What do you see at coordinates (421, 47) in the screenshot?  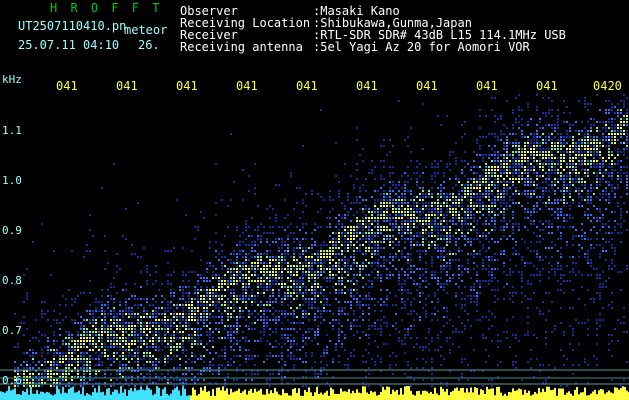 I see `field-value-antenna: :5el Yagi Az 20 for Aomori VOR` at bounding box center [421, 47].